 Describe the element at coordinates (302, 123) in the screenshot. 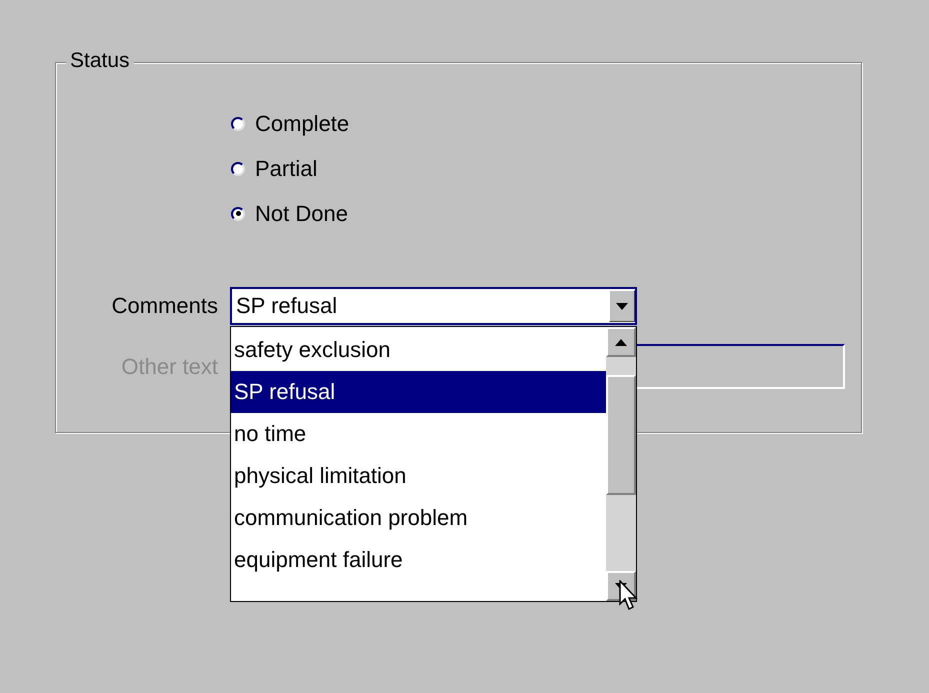

I see `radio-label: Complete` at that location.